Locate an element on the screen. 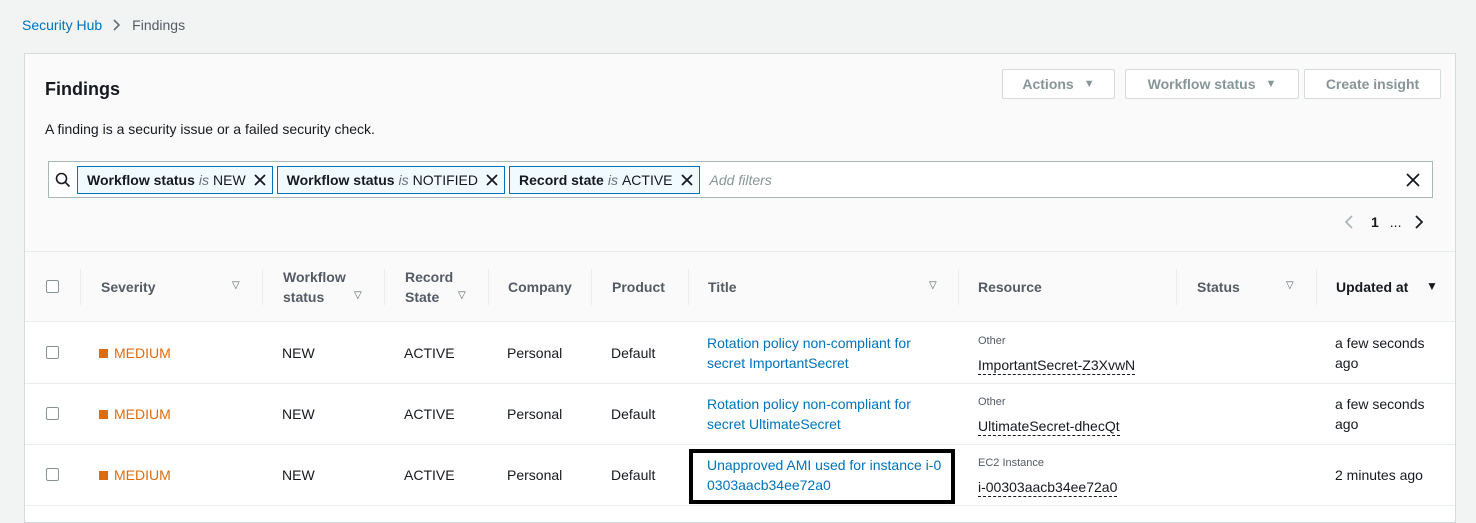 The image size is (1476, 523). sort-descending-icon: ▼ is located at coordinates (1432, 286).